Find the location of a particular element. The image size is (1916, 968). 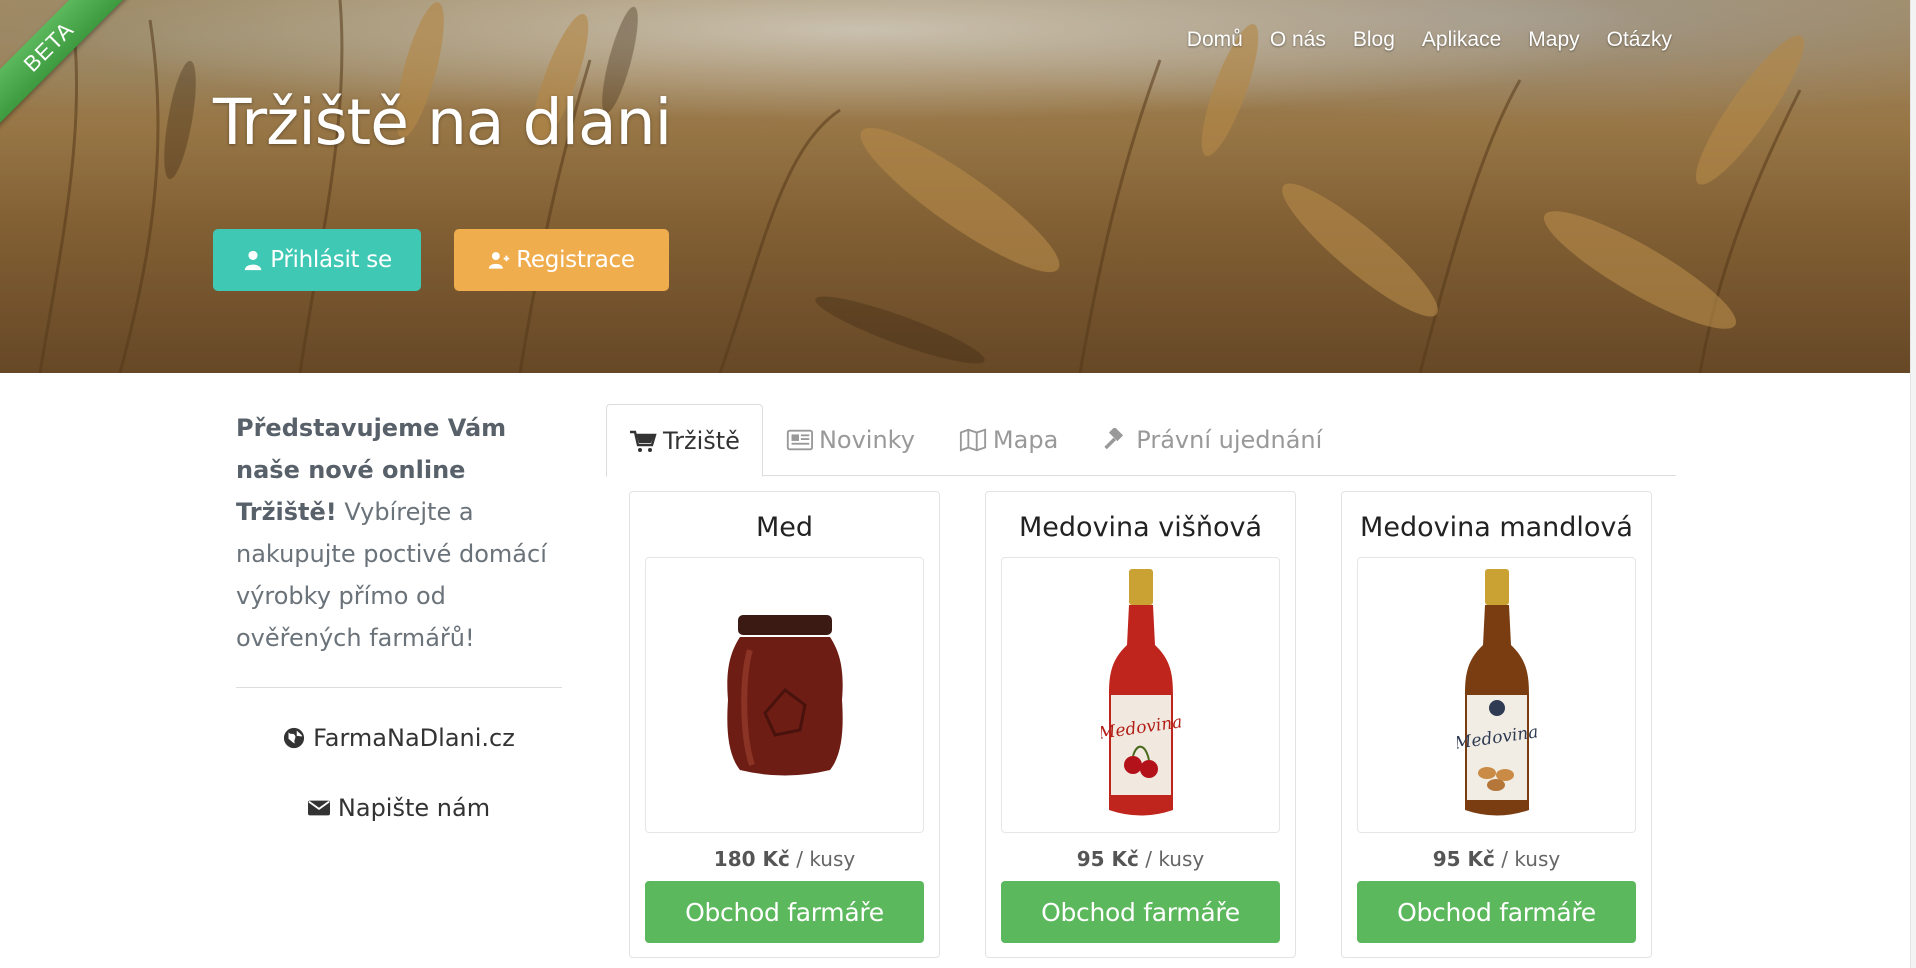

tab-news: Novinky is located at coordinates (850, 440).